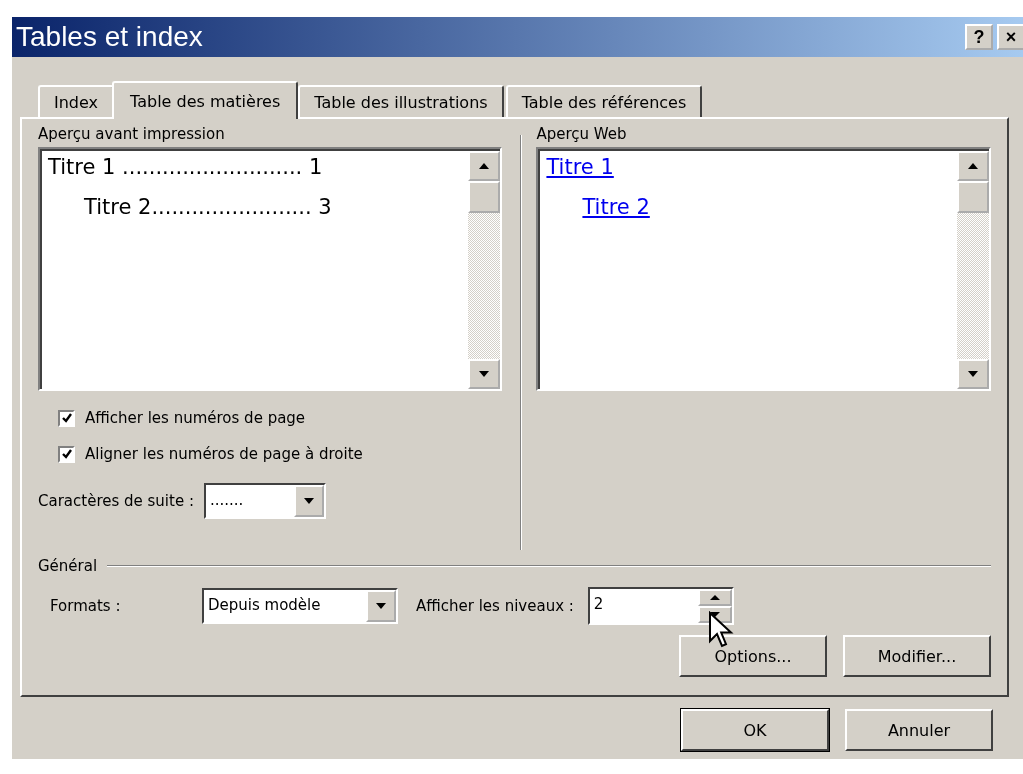  What do you see at coordinates (401, 101) in the screenshot?
I see `tab: Table des illustrations` at bounding box center [401, 101].